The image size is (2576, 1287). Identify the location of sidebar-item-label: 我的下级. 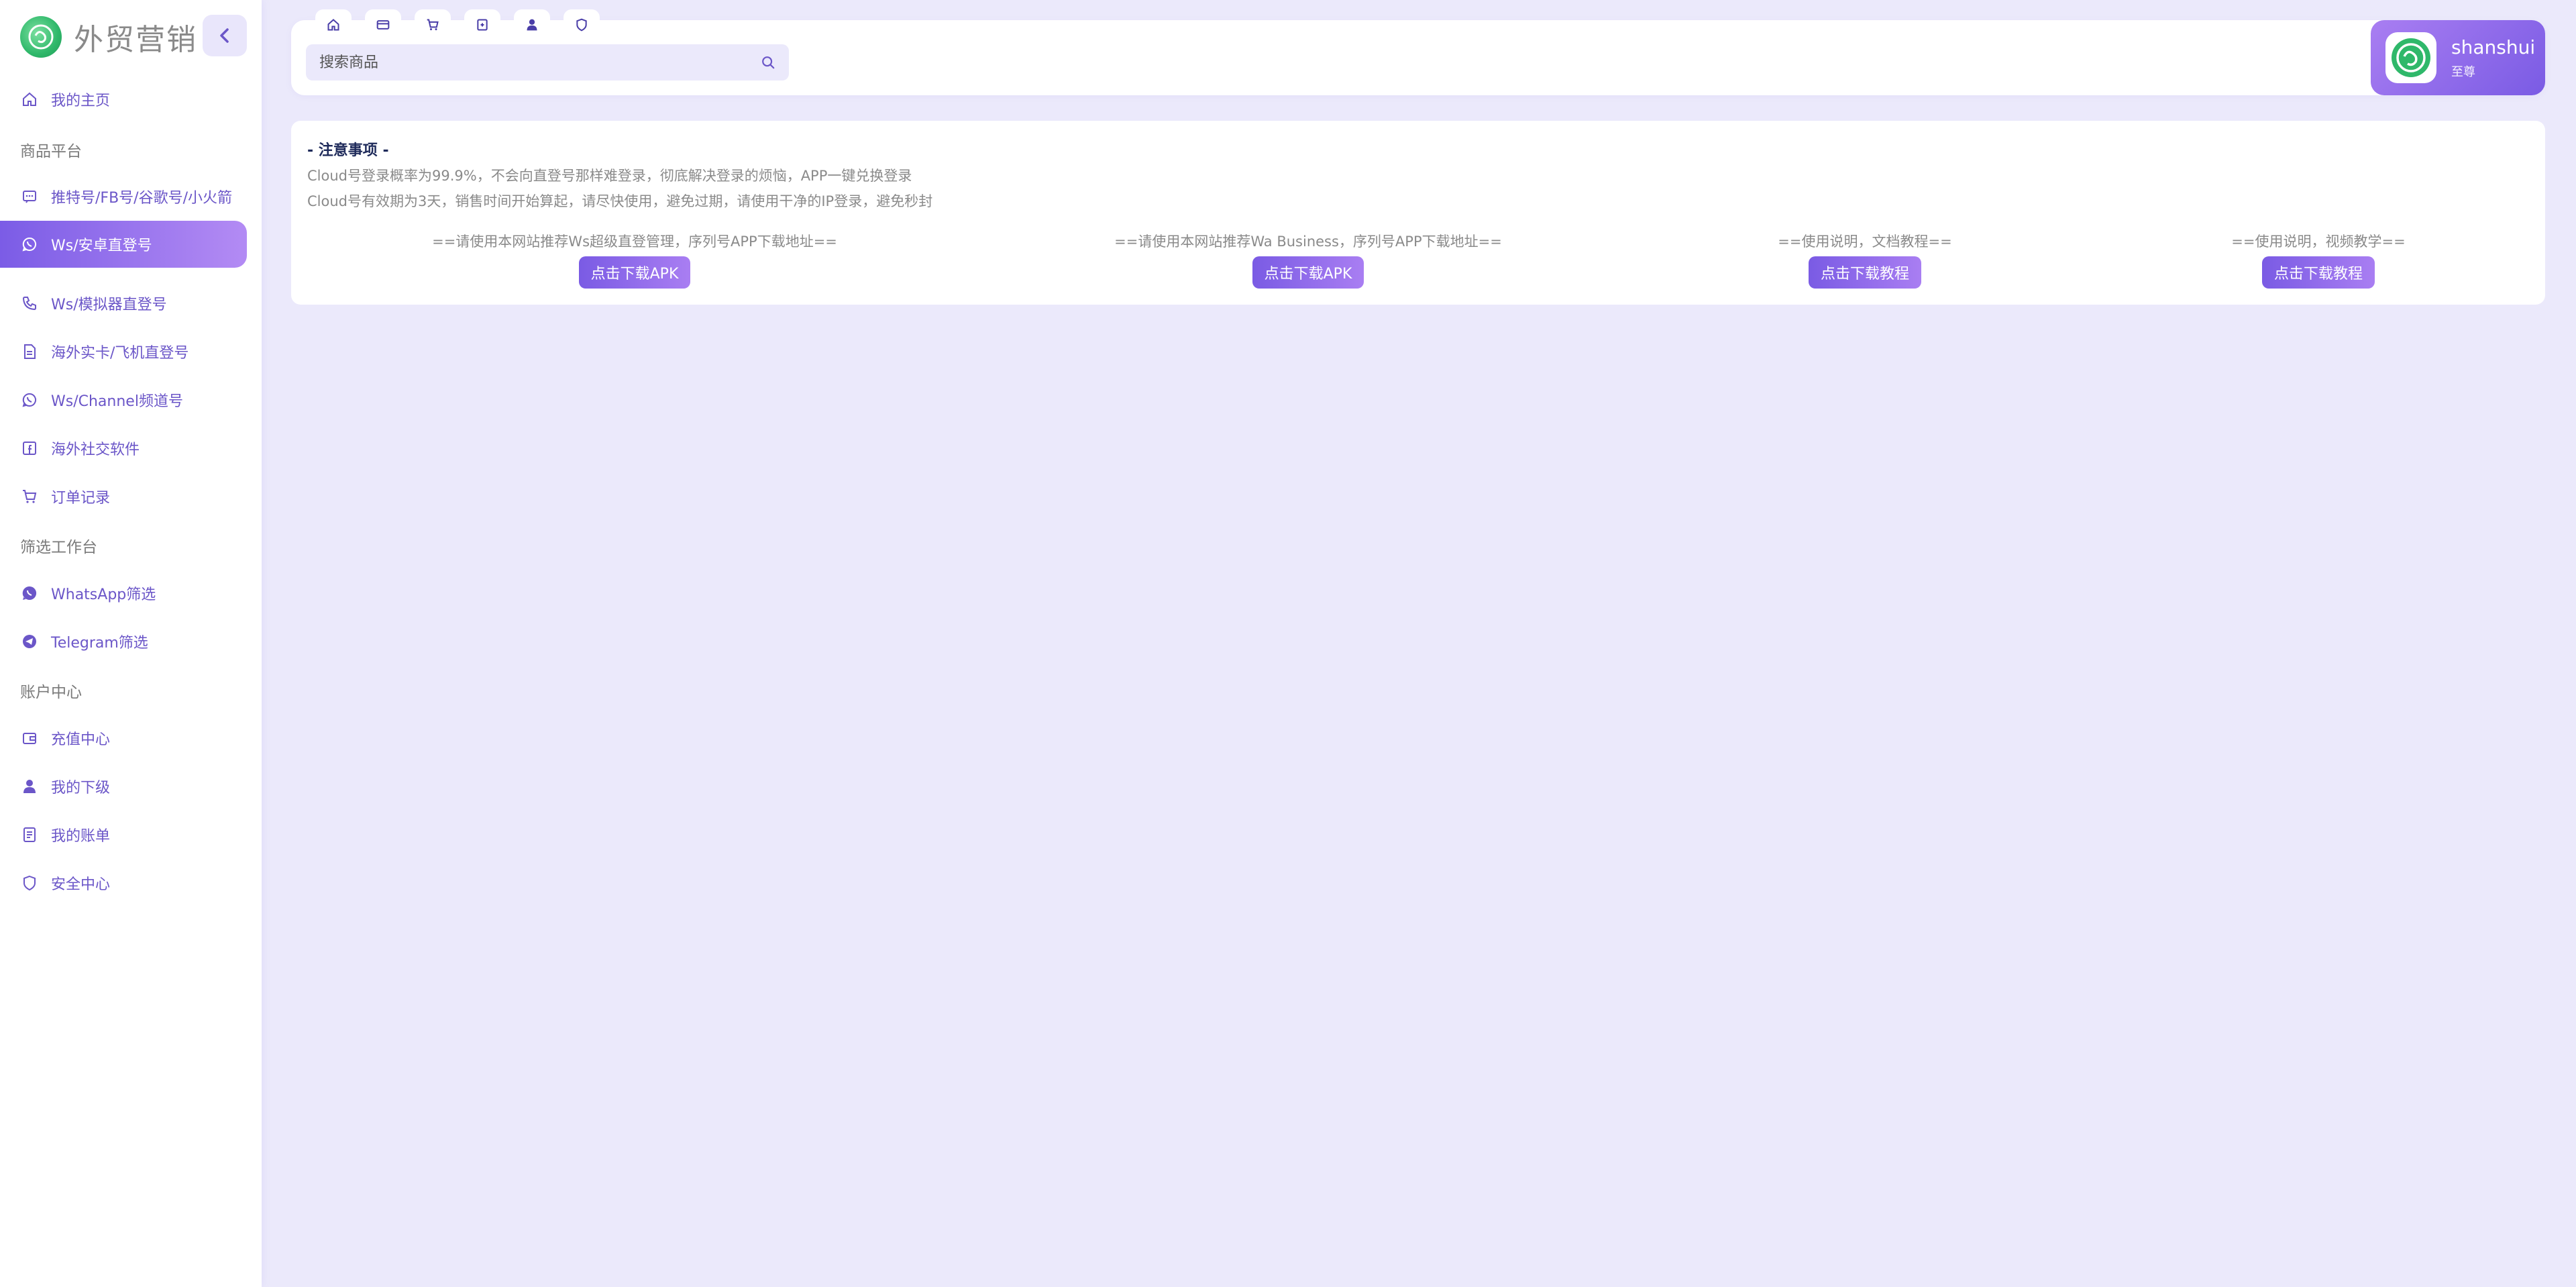
(81, 788).